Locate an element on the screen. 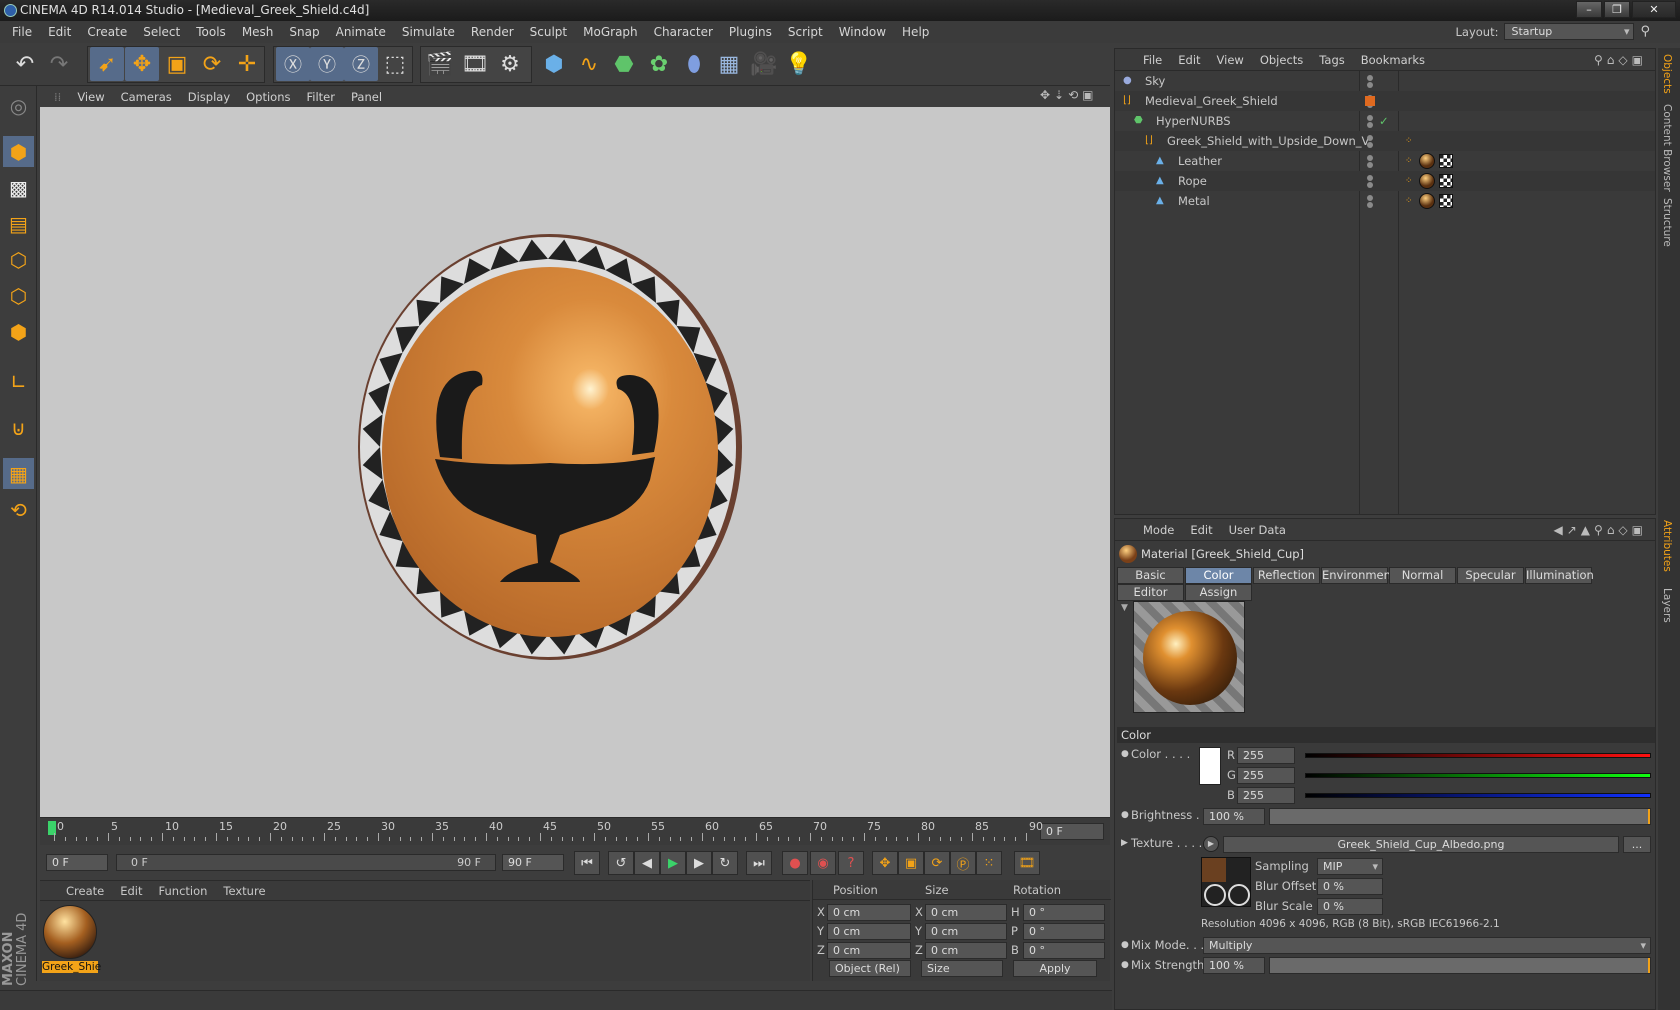  mograph-cloner-icon: ✿ is located at coordinates (659, 64).